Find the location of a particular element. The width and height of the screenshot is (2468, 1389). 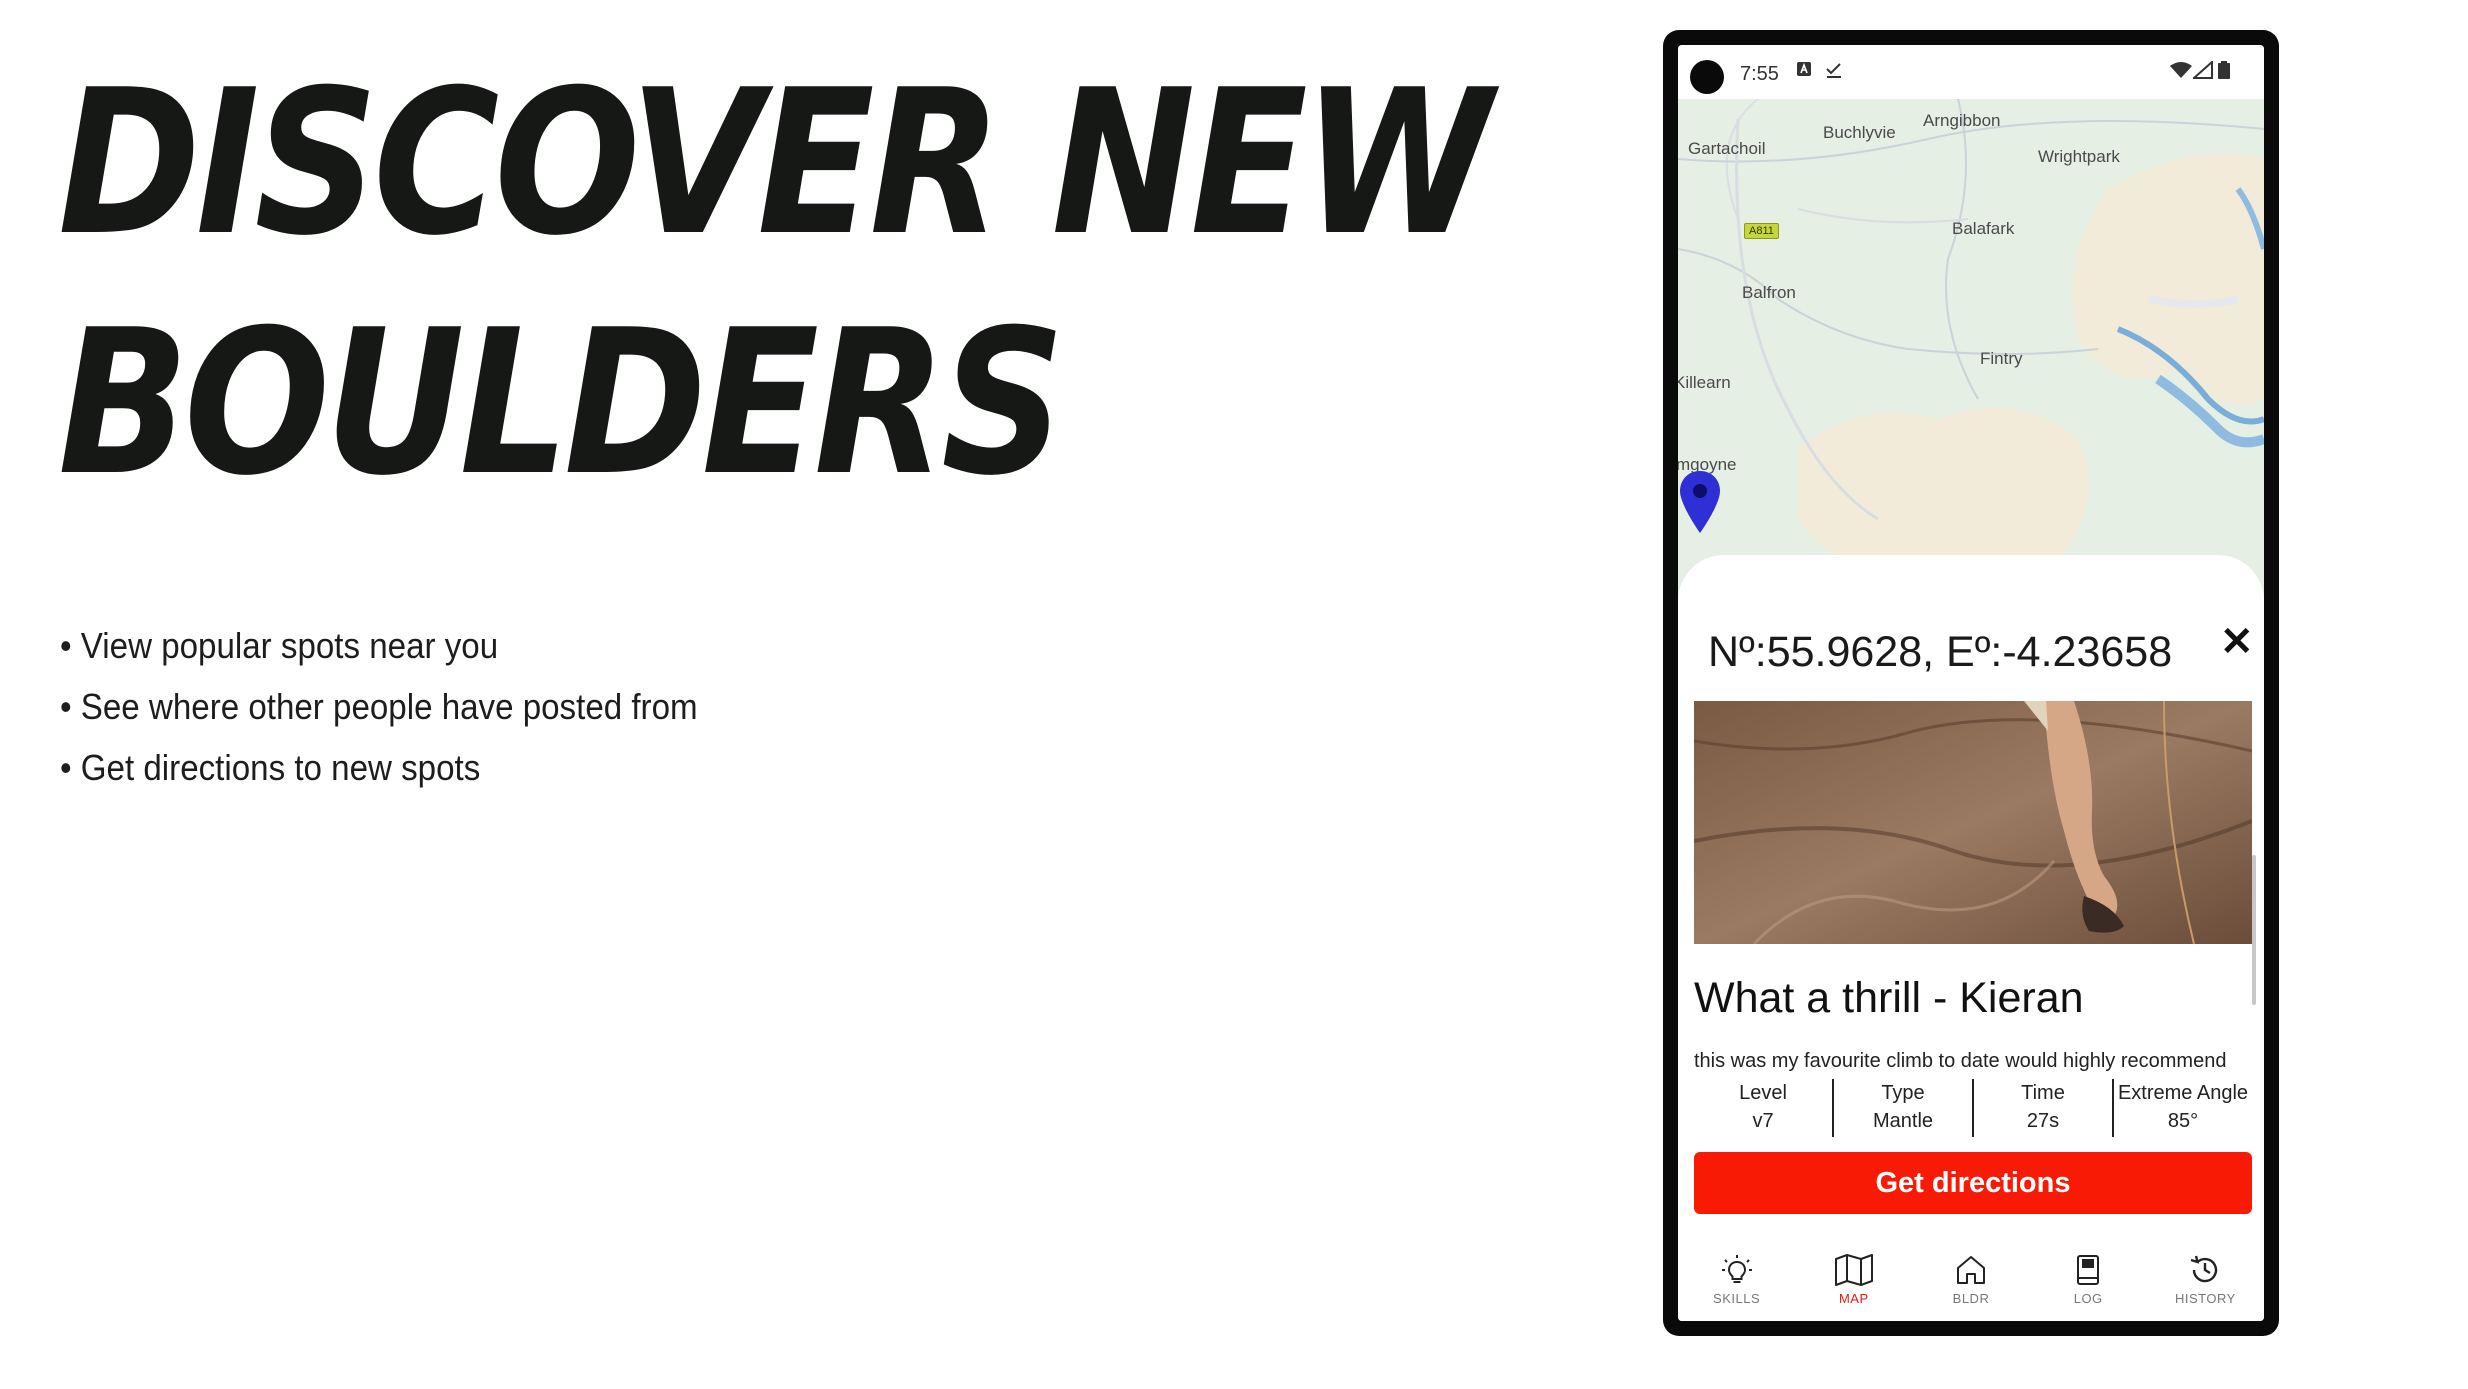

nav-item-skills: SKILLS is located at coordinates (1736, 1281).